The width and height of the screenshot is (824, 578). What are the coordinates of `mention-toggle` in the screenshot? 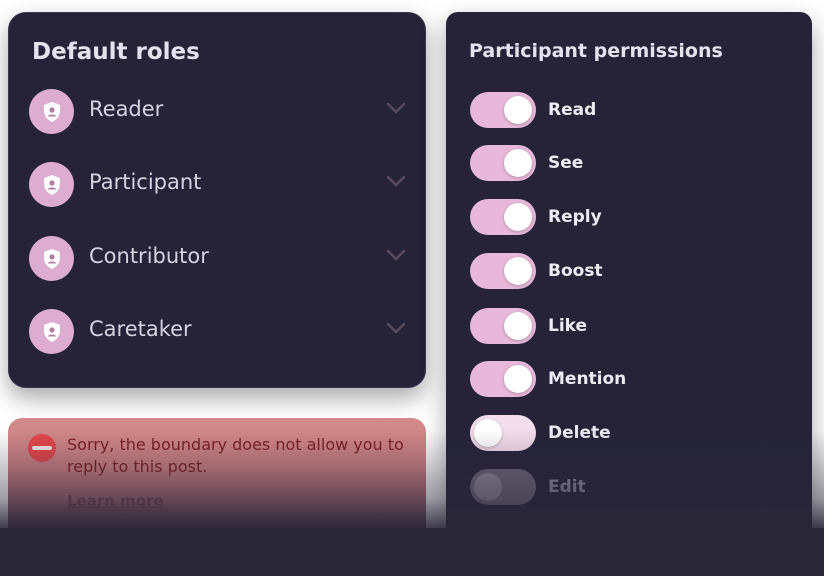 It's located at (503, 379).